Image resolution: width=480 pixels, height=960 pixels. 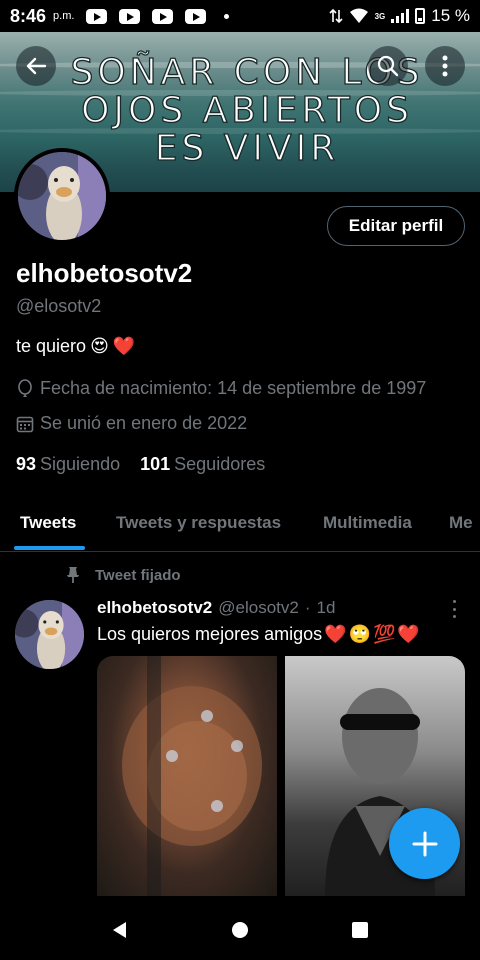 I want to click on profile-avatar, so click(x=62, y=196).